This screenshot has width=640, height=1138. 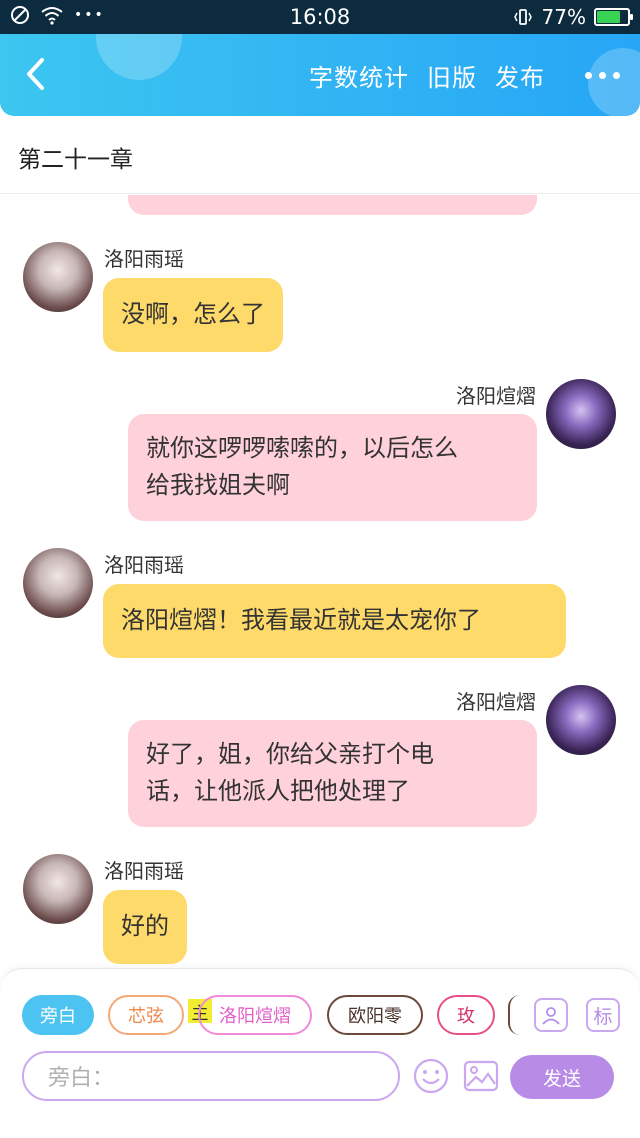 What do you see at coordinates (211, 1076) in the screenshot?
I see `message-input: 旁白：` at bounding box center [211, 1076].